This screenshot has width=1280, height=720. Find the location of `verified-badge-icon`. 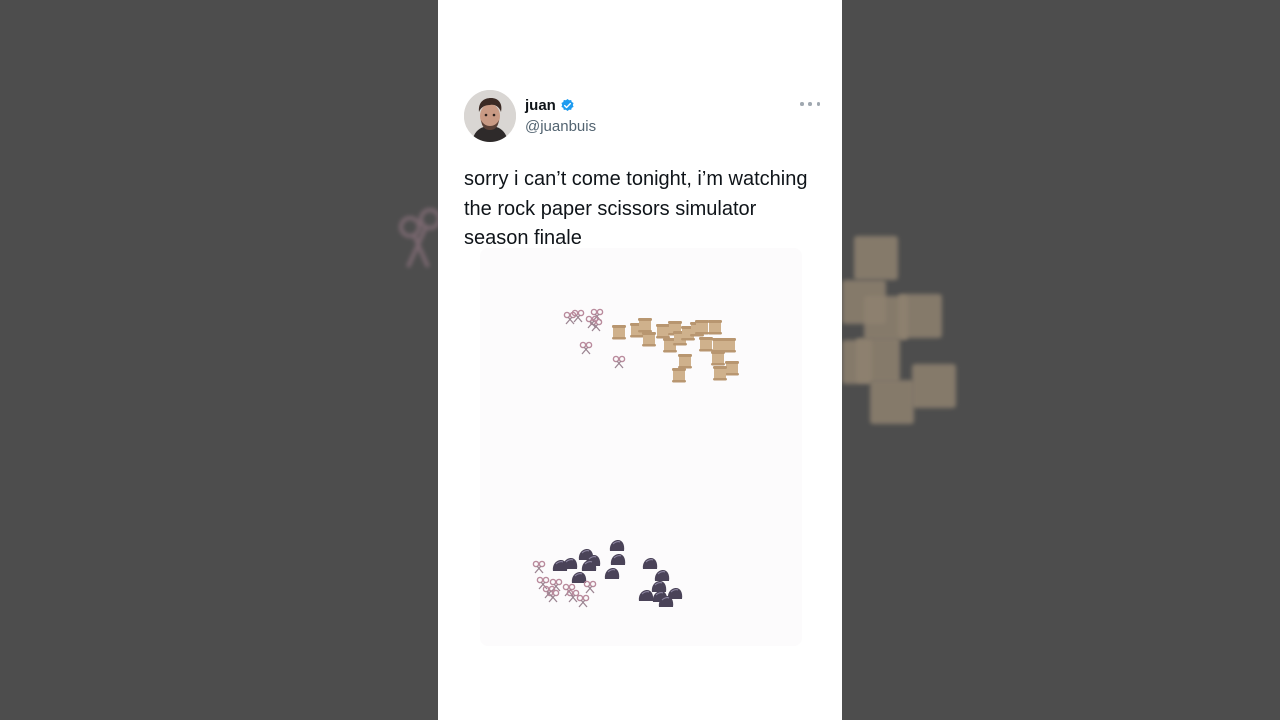

verified-badge-icon is located at coordinates (567, 104).